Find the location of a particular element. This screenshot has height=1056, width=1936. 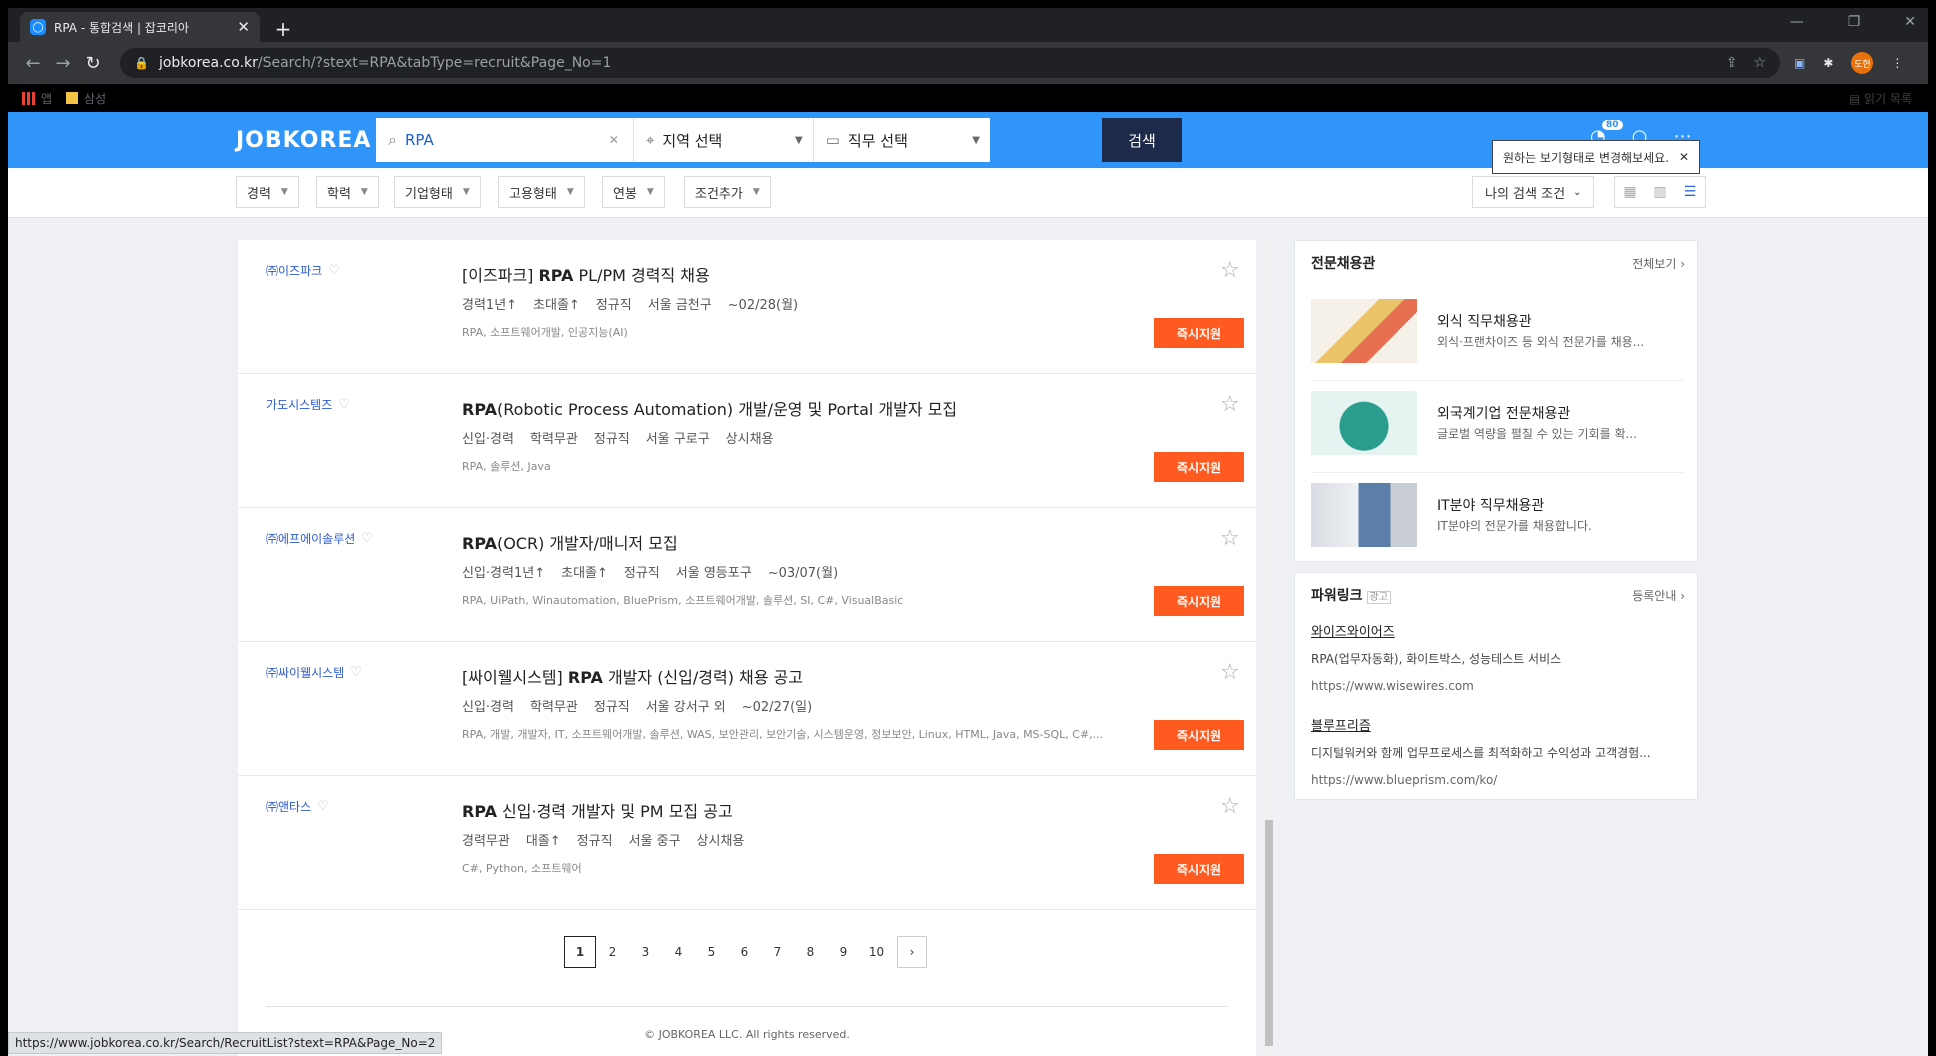

my-search-conditions-button: 나의 검색 조건 ⌄ is located at coordinates (1533, 192).